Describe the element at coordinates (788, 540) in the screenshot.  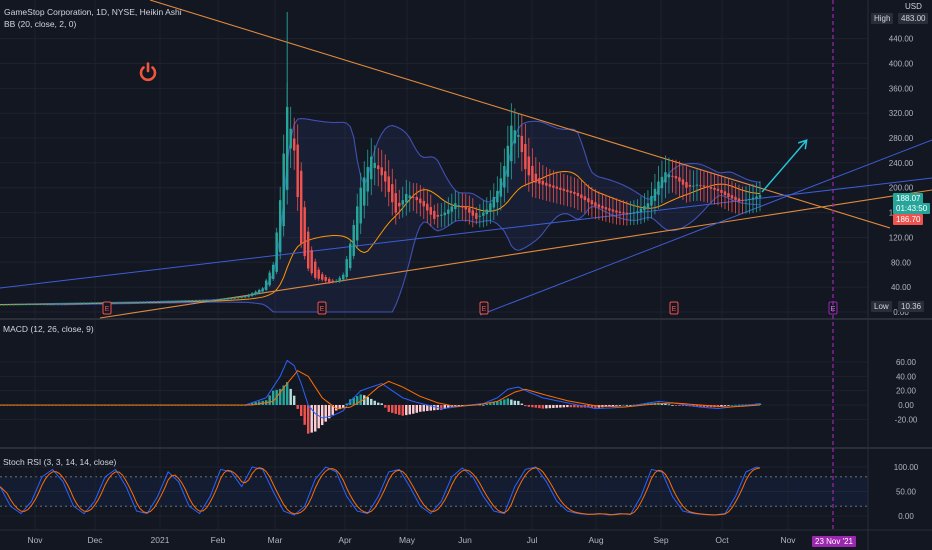
I see `time-tick-label: Nov` at that location.